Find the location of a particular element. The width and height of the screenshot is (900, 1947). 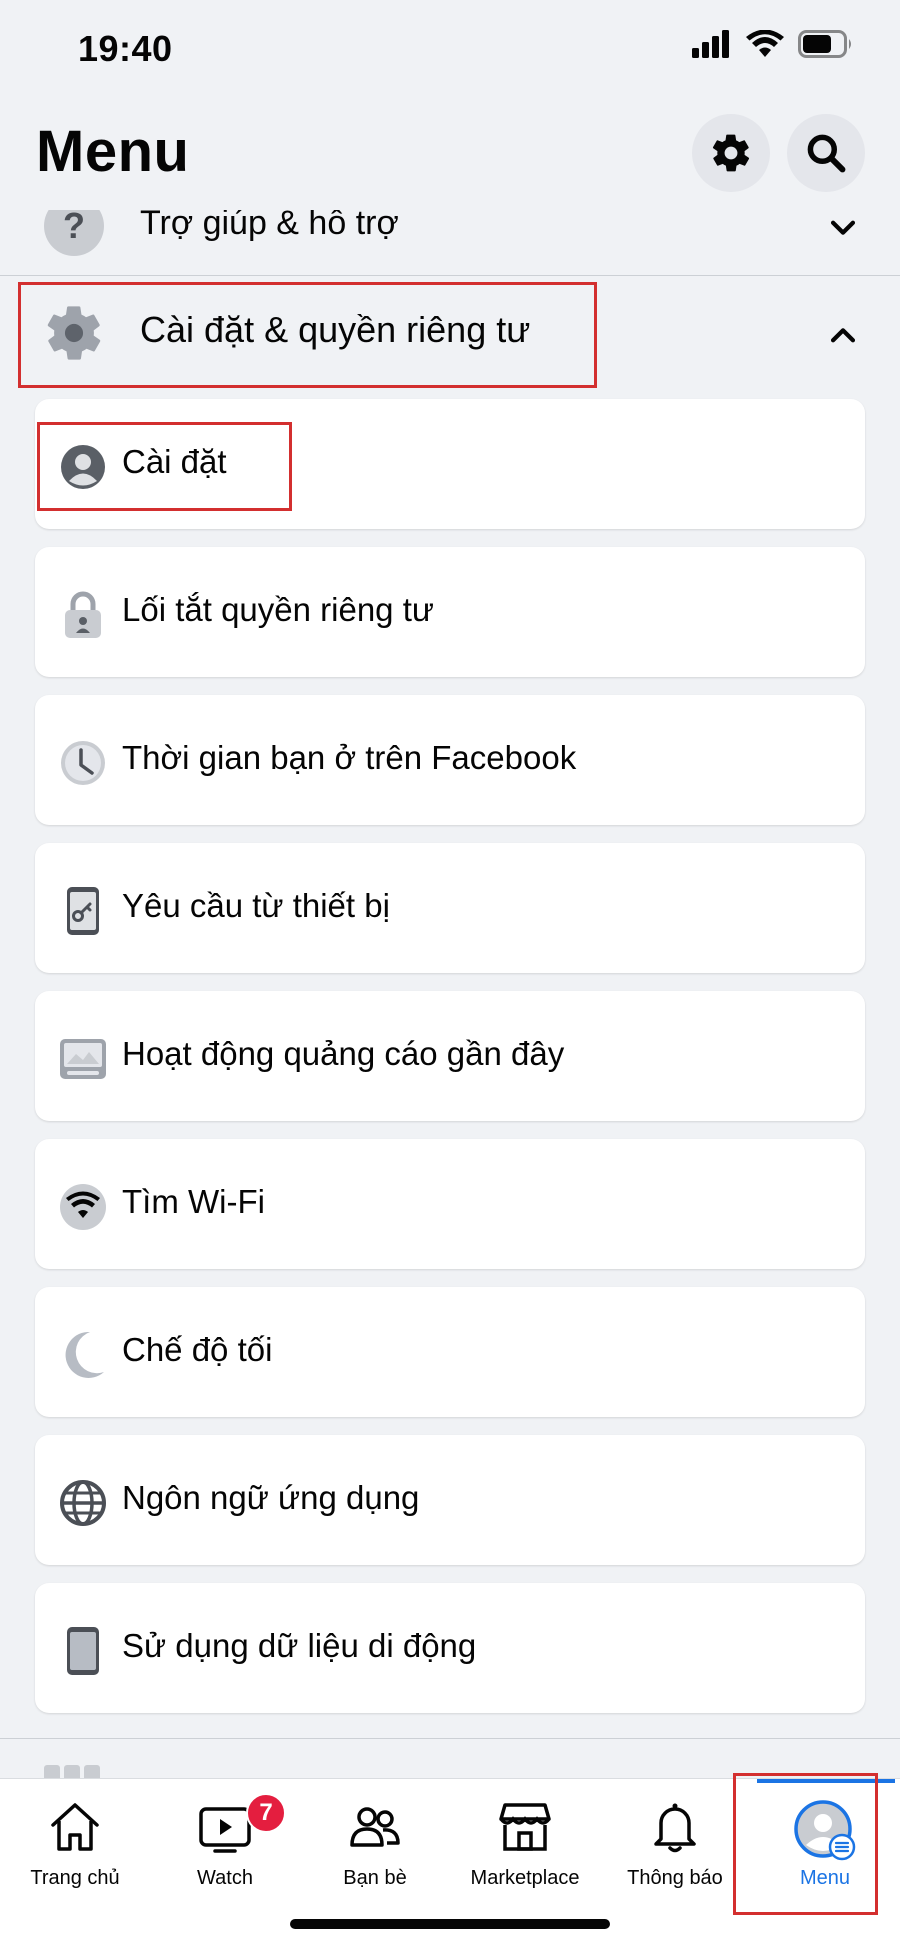

tab-home: Trang chủ is located at coordinates (75, 1839).